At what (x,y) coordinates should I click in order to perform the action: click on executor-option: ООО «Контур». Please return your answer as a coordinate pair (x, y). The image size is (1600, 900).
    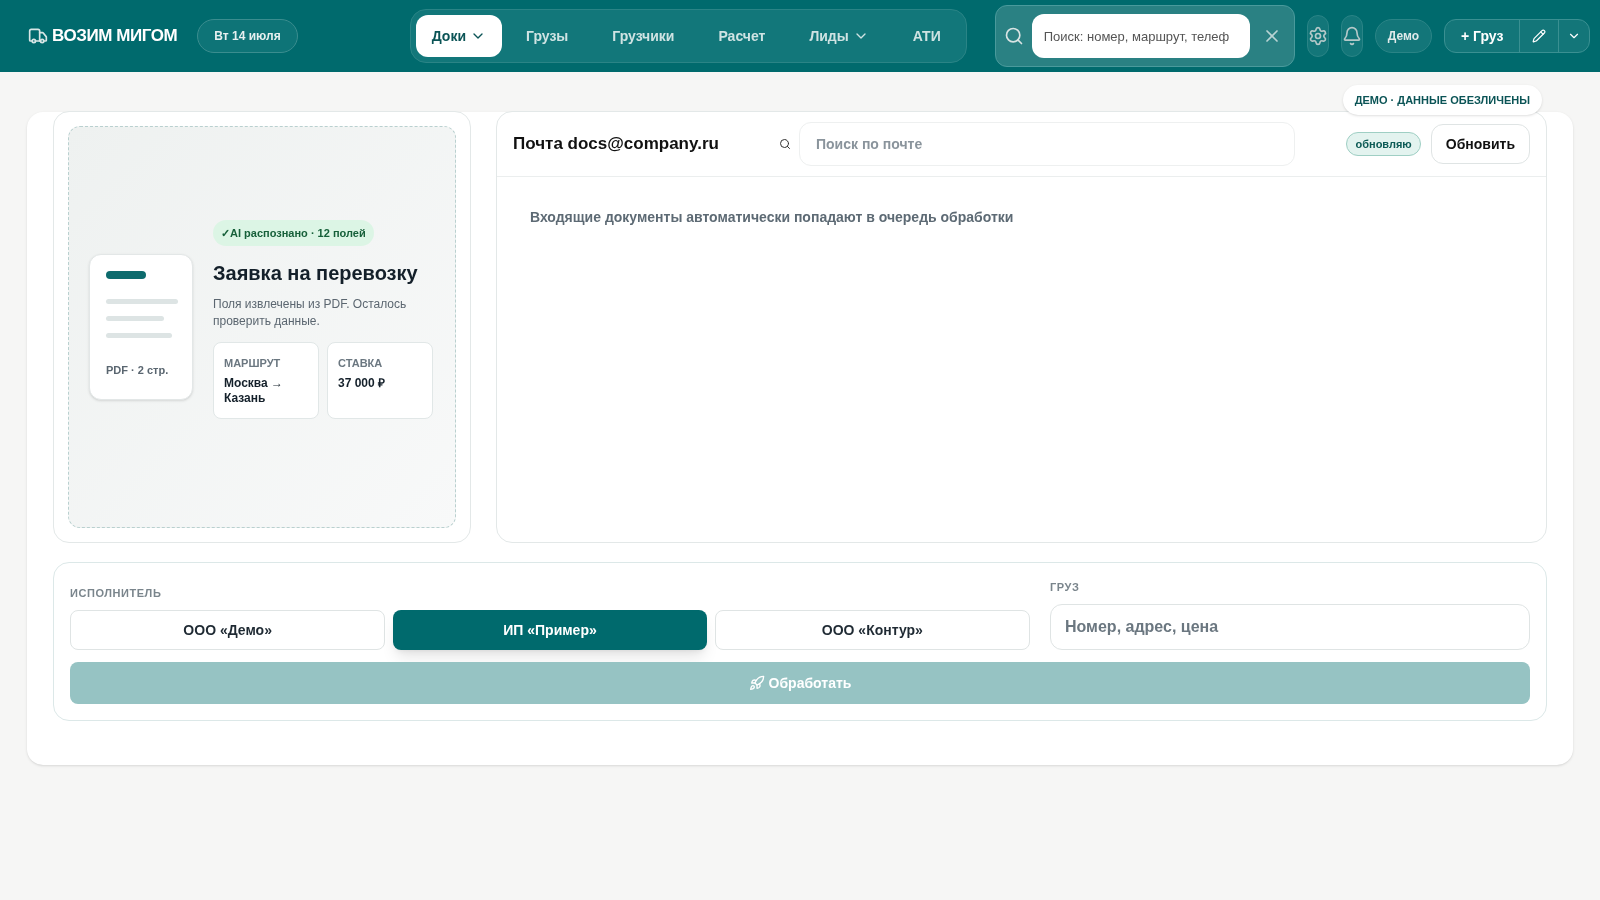
    Looking at the image, I should click on (872, 629).